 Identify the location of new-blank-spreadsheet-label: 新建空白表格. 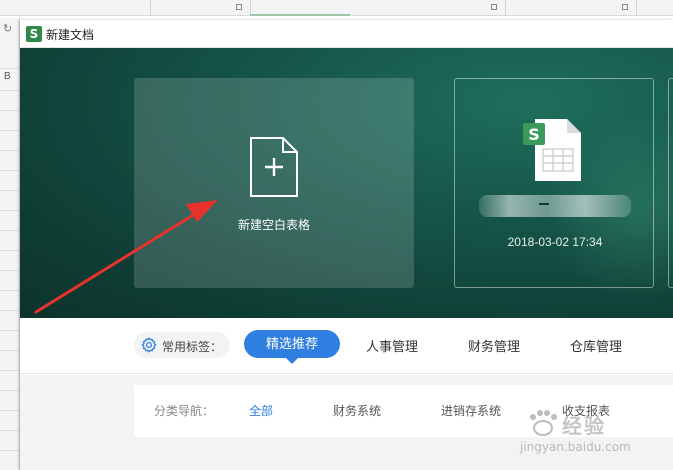
(273, 225).